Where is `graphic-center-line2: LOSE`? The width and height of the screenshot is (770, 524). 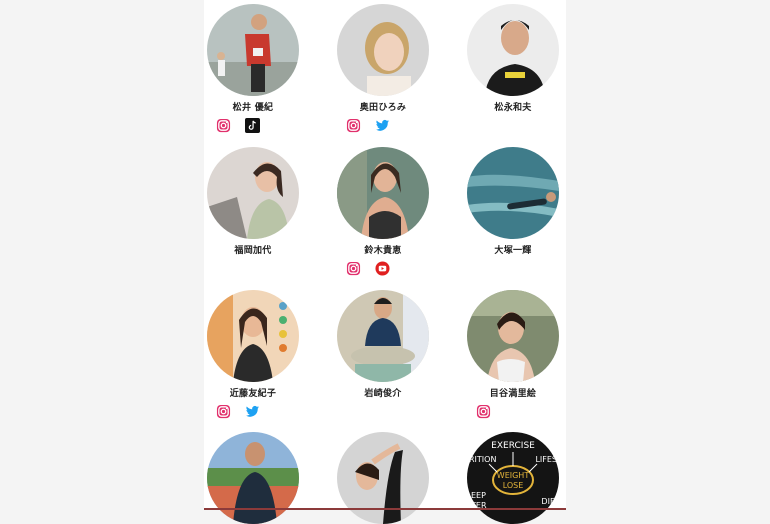
graphic-center-line2: LOSE is located at coordinates (513, 485).